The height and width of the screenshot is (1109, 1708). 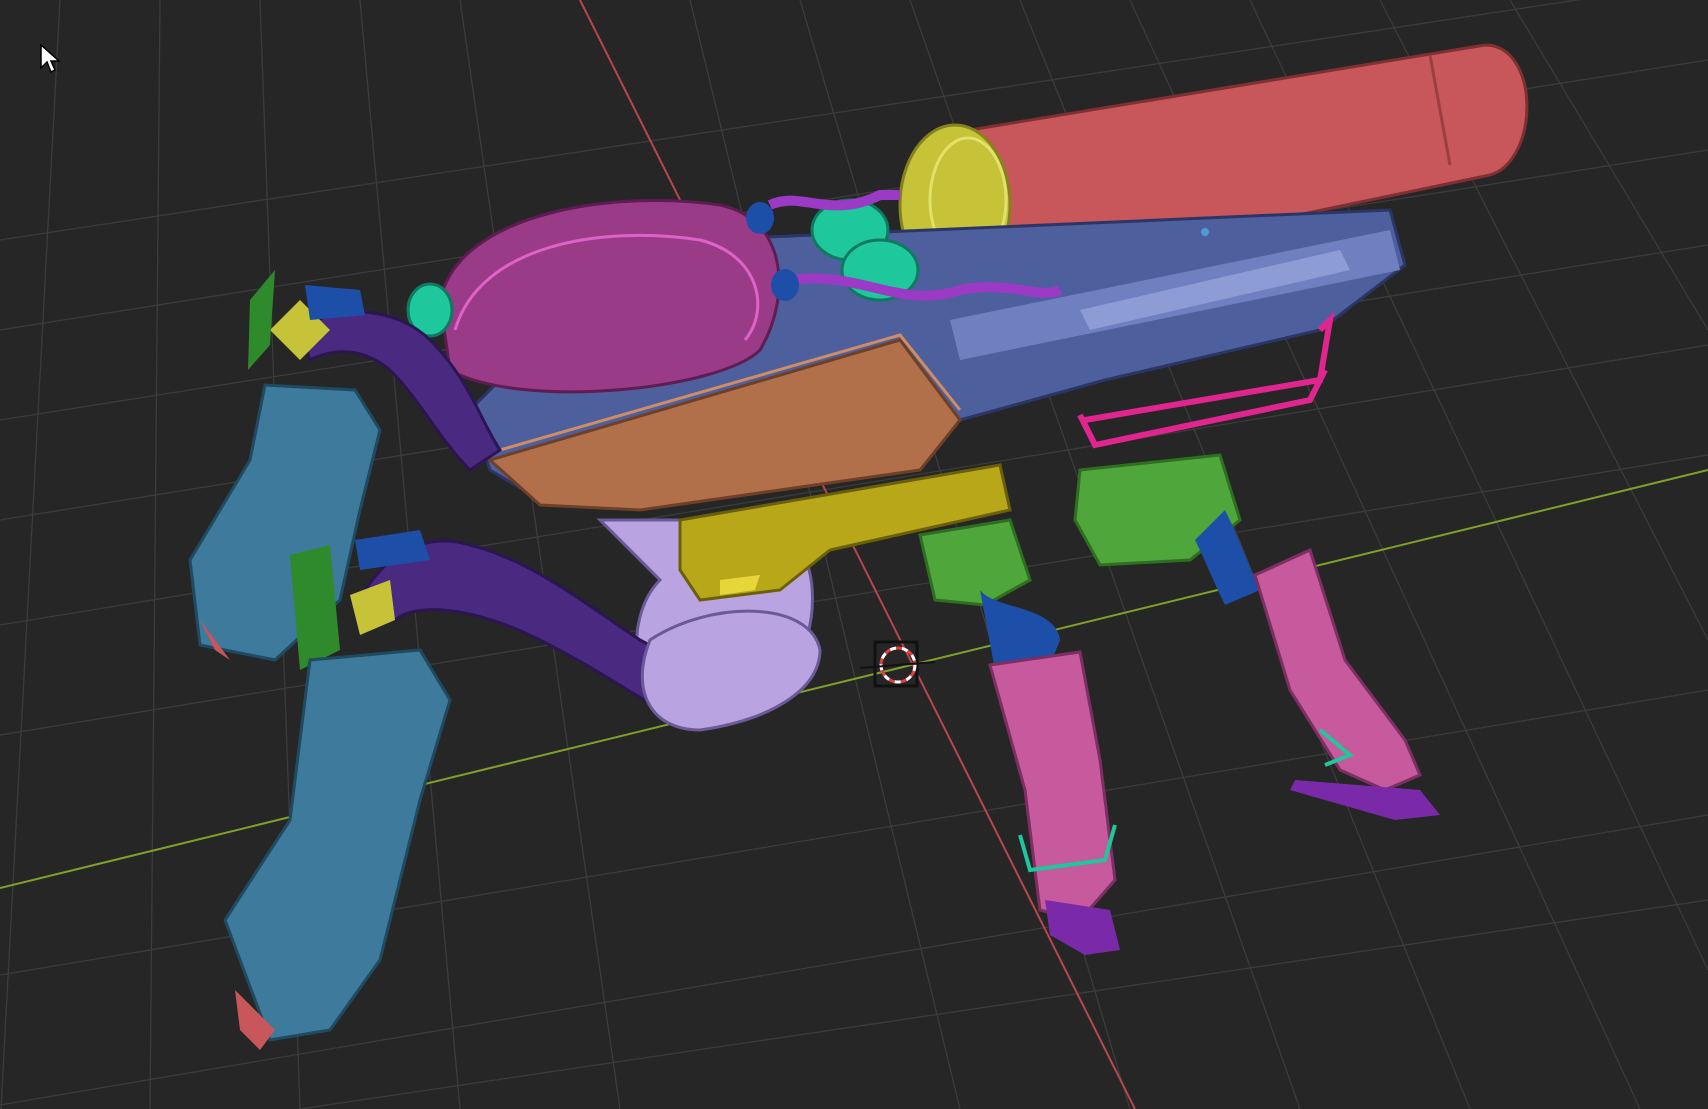 What do you see at coordinates (1179, 704) in the screenshot?
I see `rear-legs` at bounding box center [1179, 704].